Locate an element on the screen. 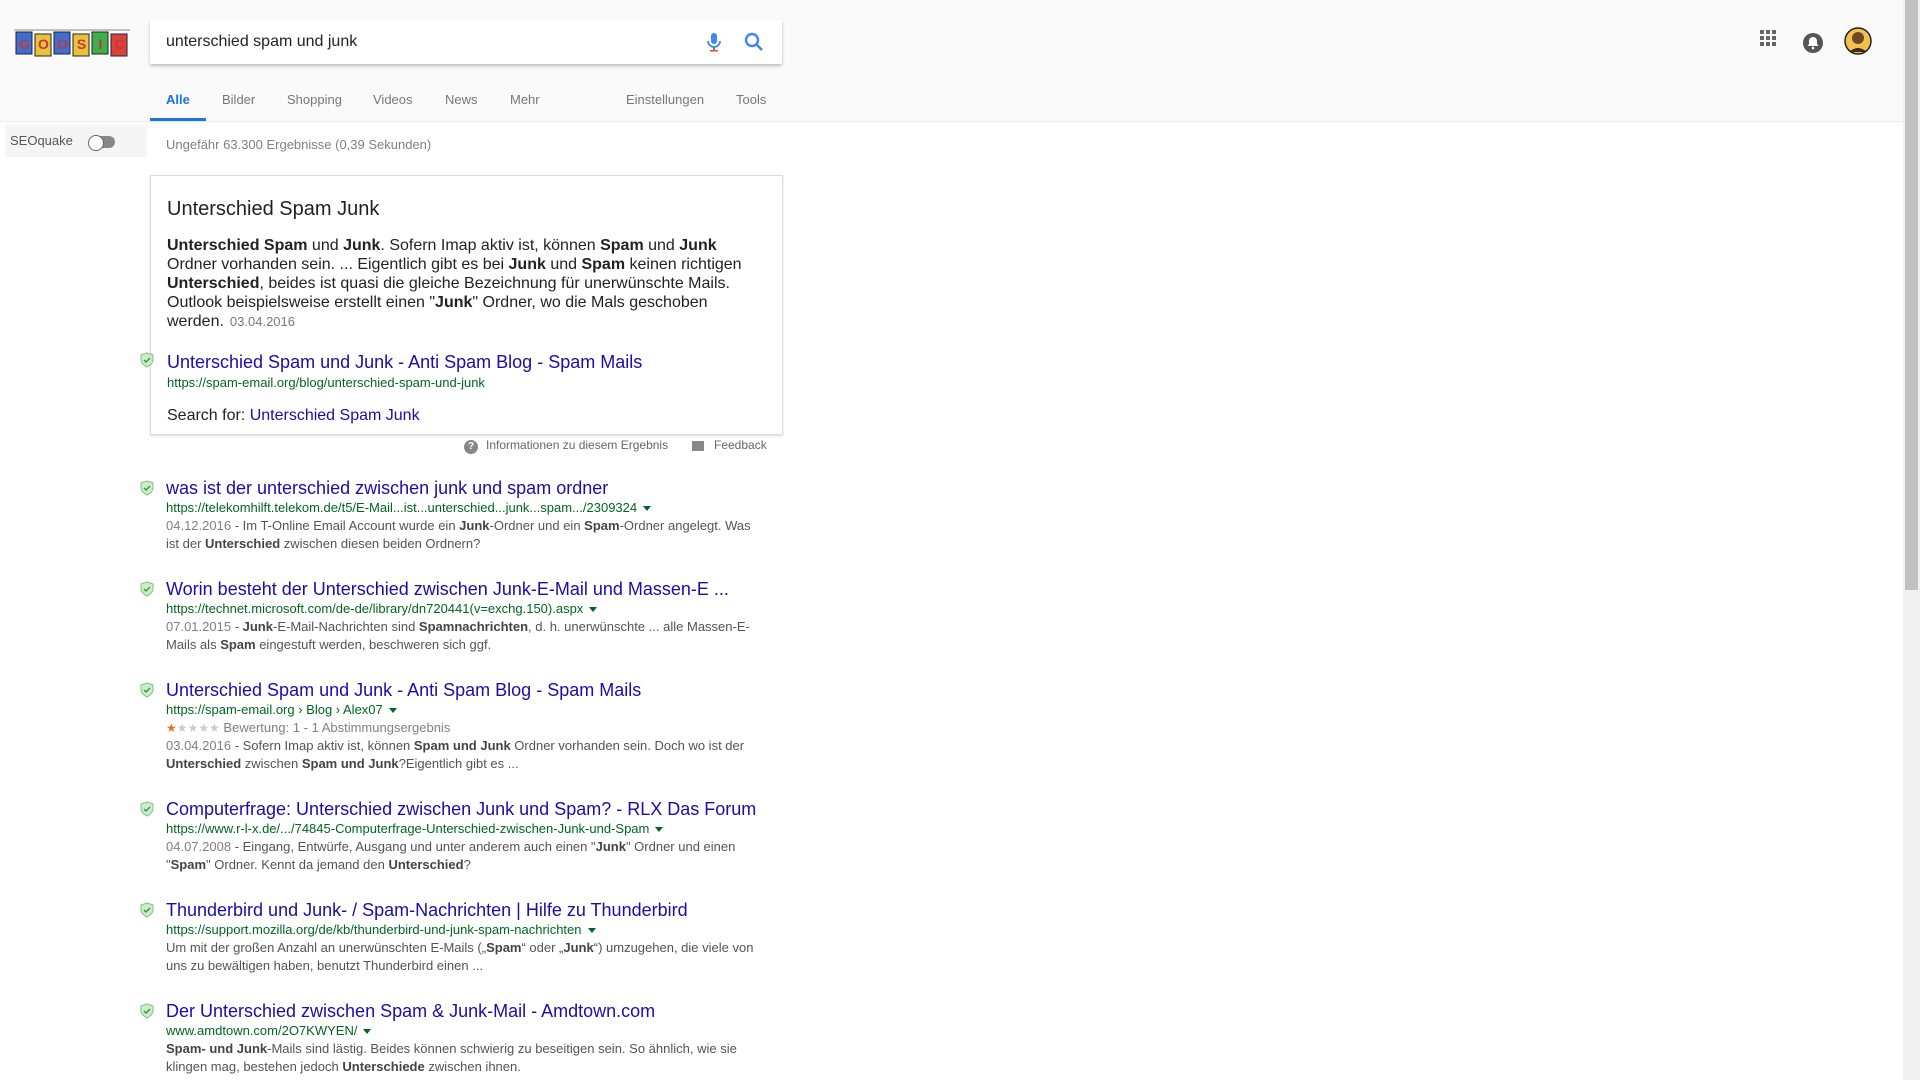  result-url-text: www.amdtown.com/2O7KWYEN/ is located at coordinates (262, 1030).